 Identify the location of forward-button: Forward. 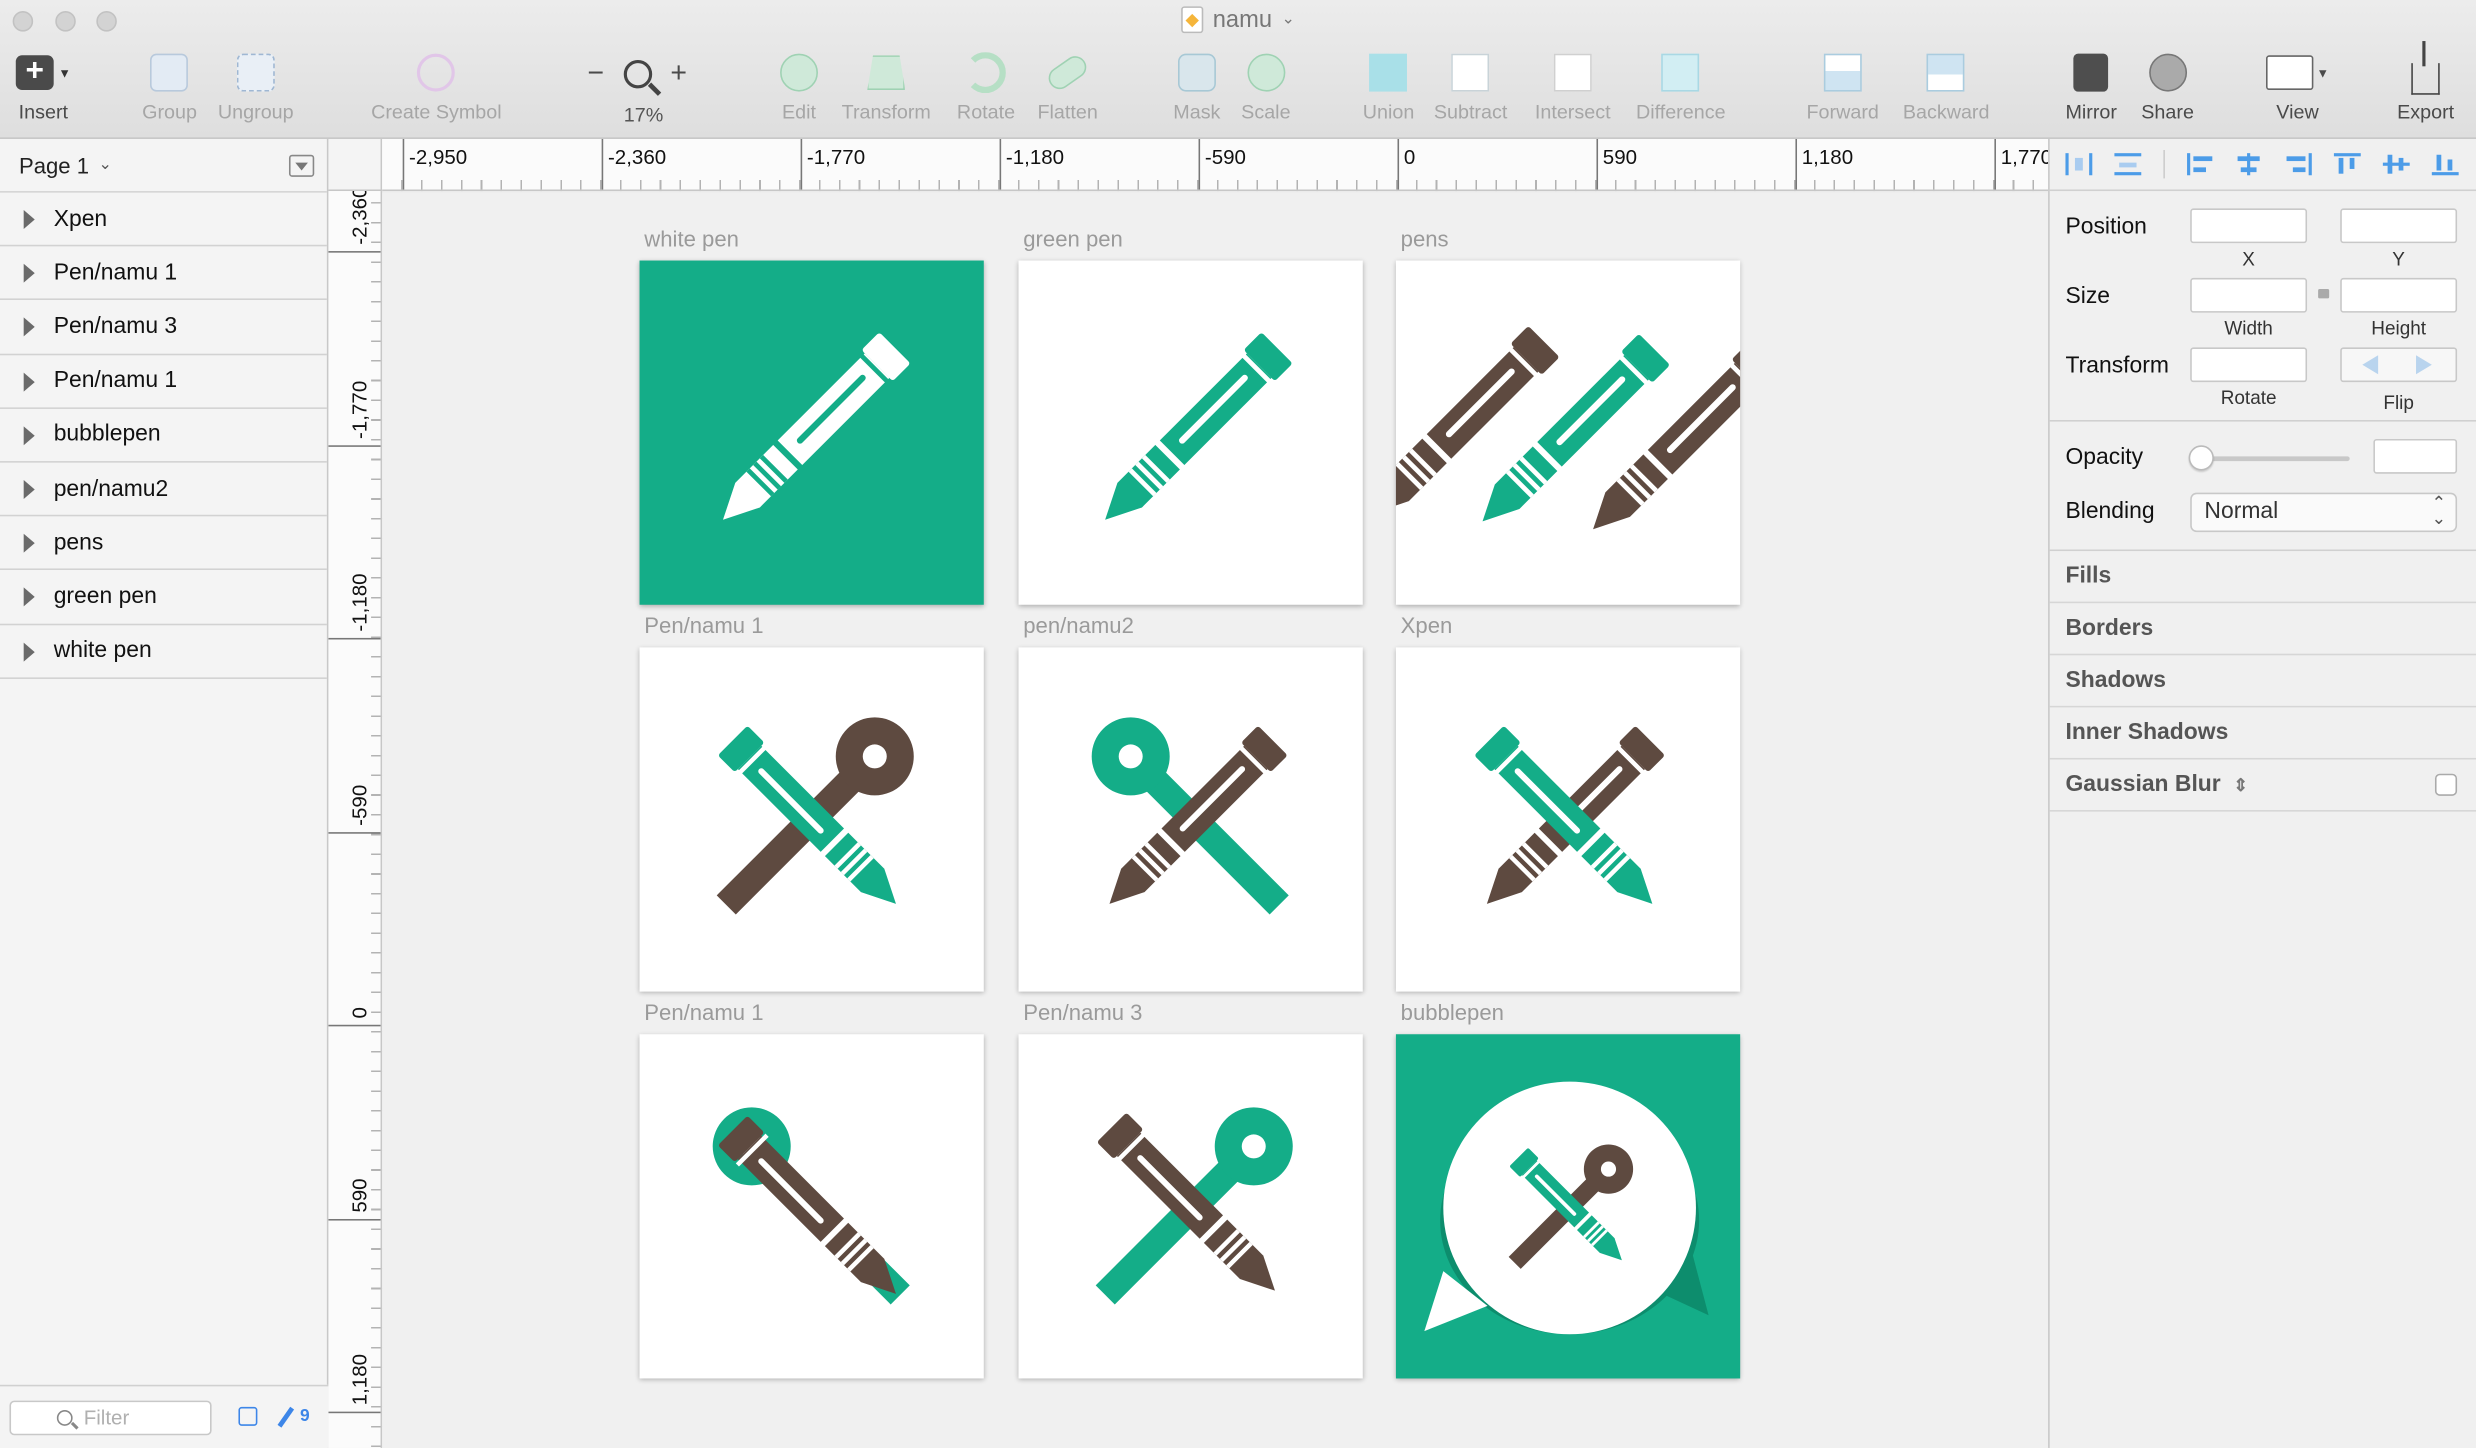
(1842, 87).